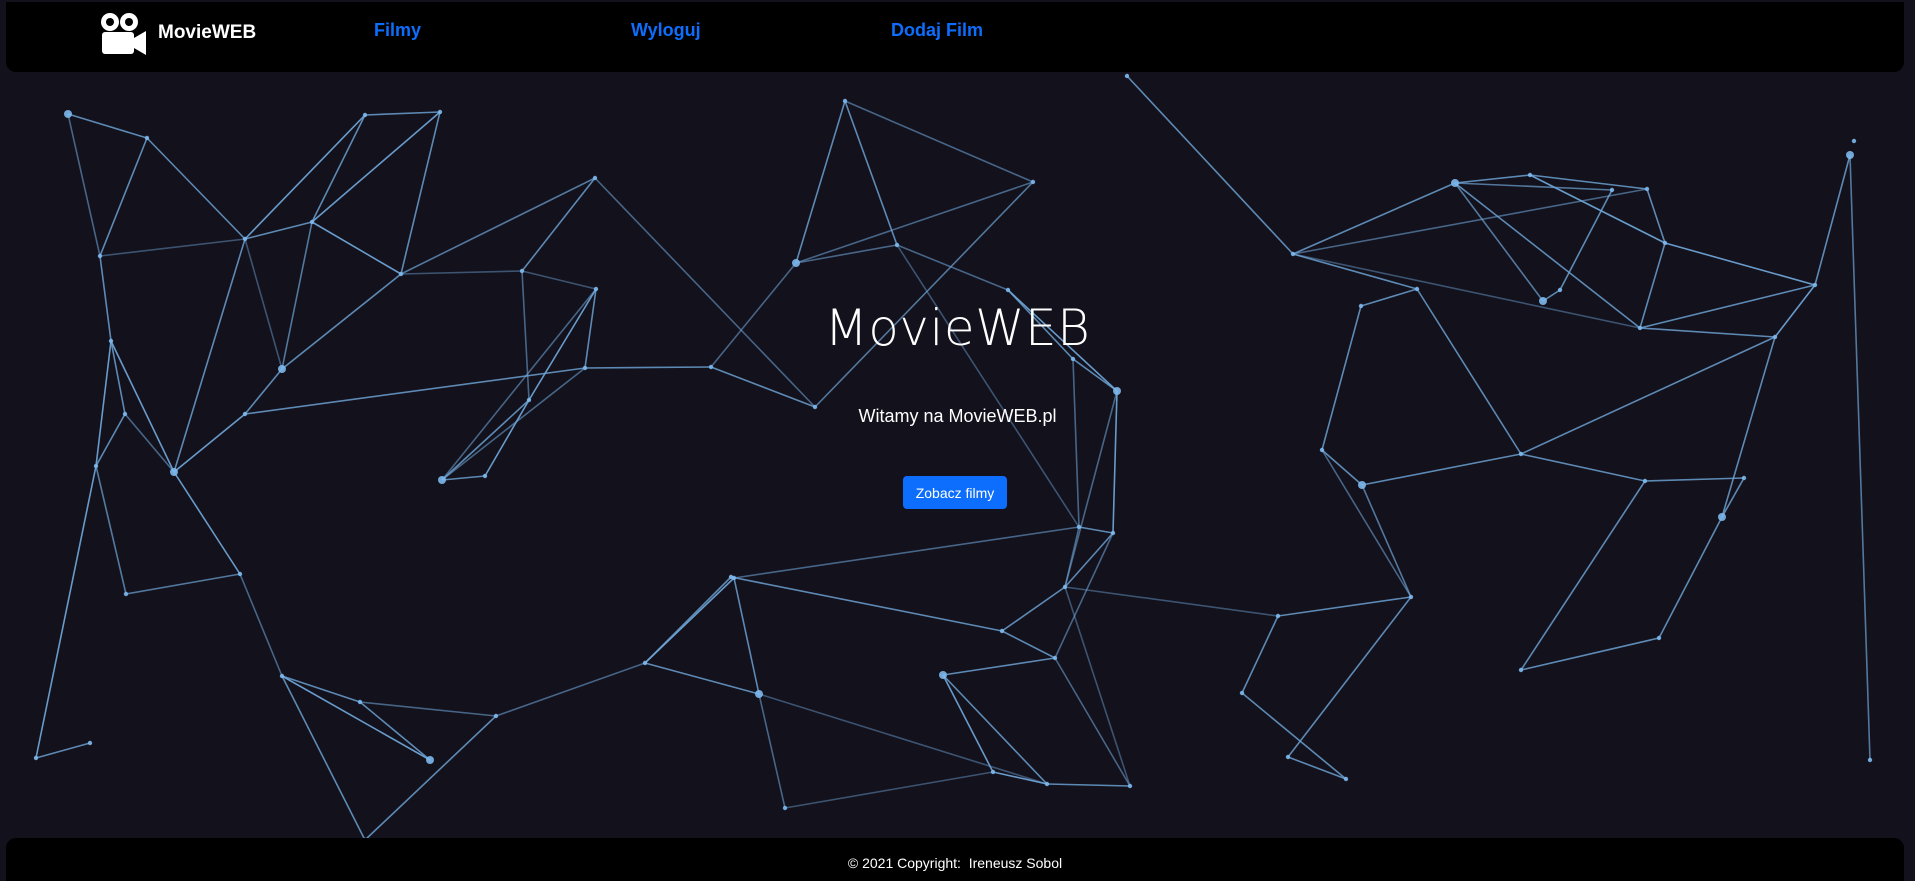  I want to click on hero-subtitle: Witamy na MovieWEB.pl, so click(957, 416).